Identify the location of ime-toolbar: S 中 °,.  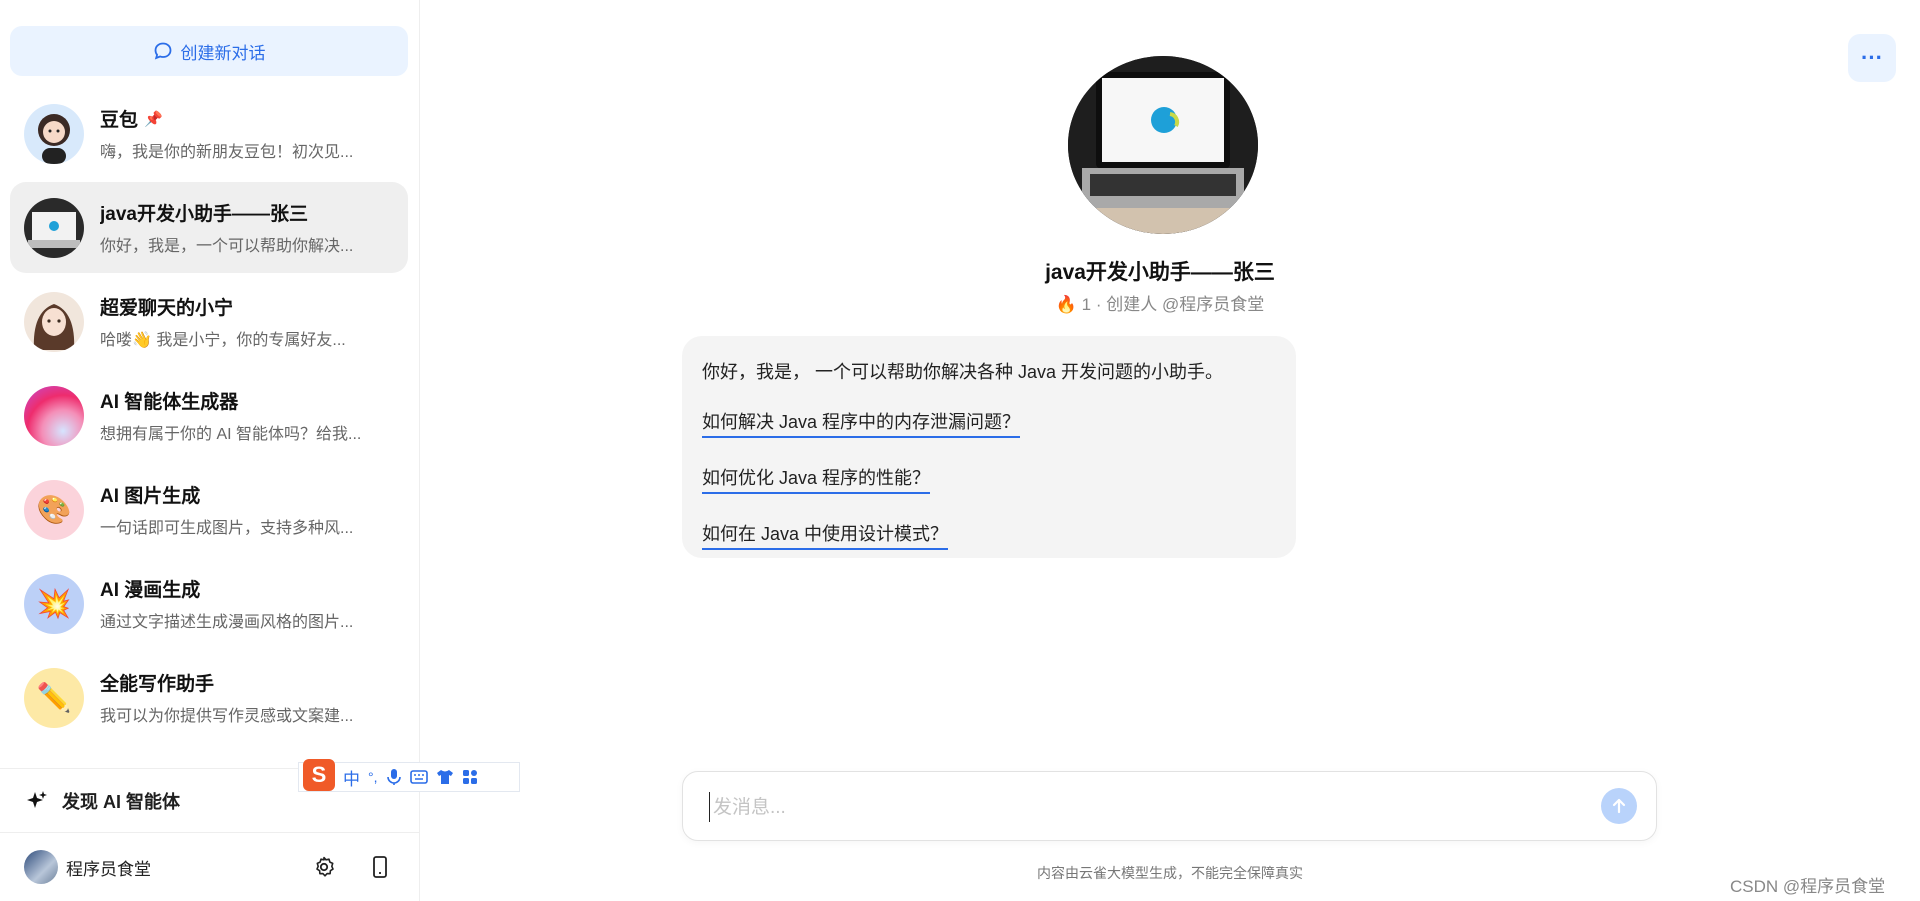
(409, 775).